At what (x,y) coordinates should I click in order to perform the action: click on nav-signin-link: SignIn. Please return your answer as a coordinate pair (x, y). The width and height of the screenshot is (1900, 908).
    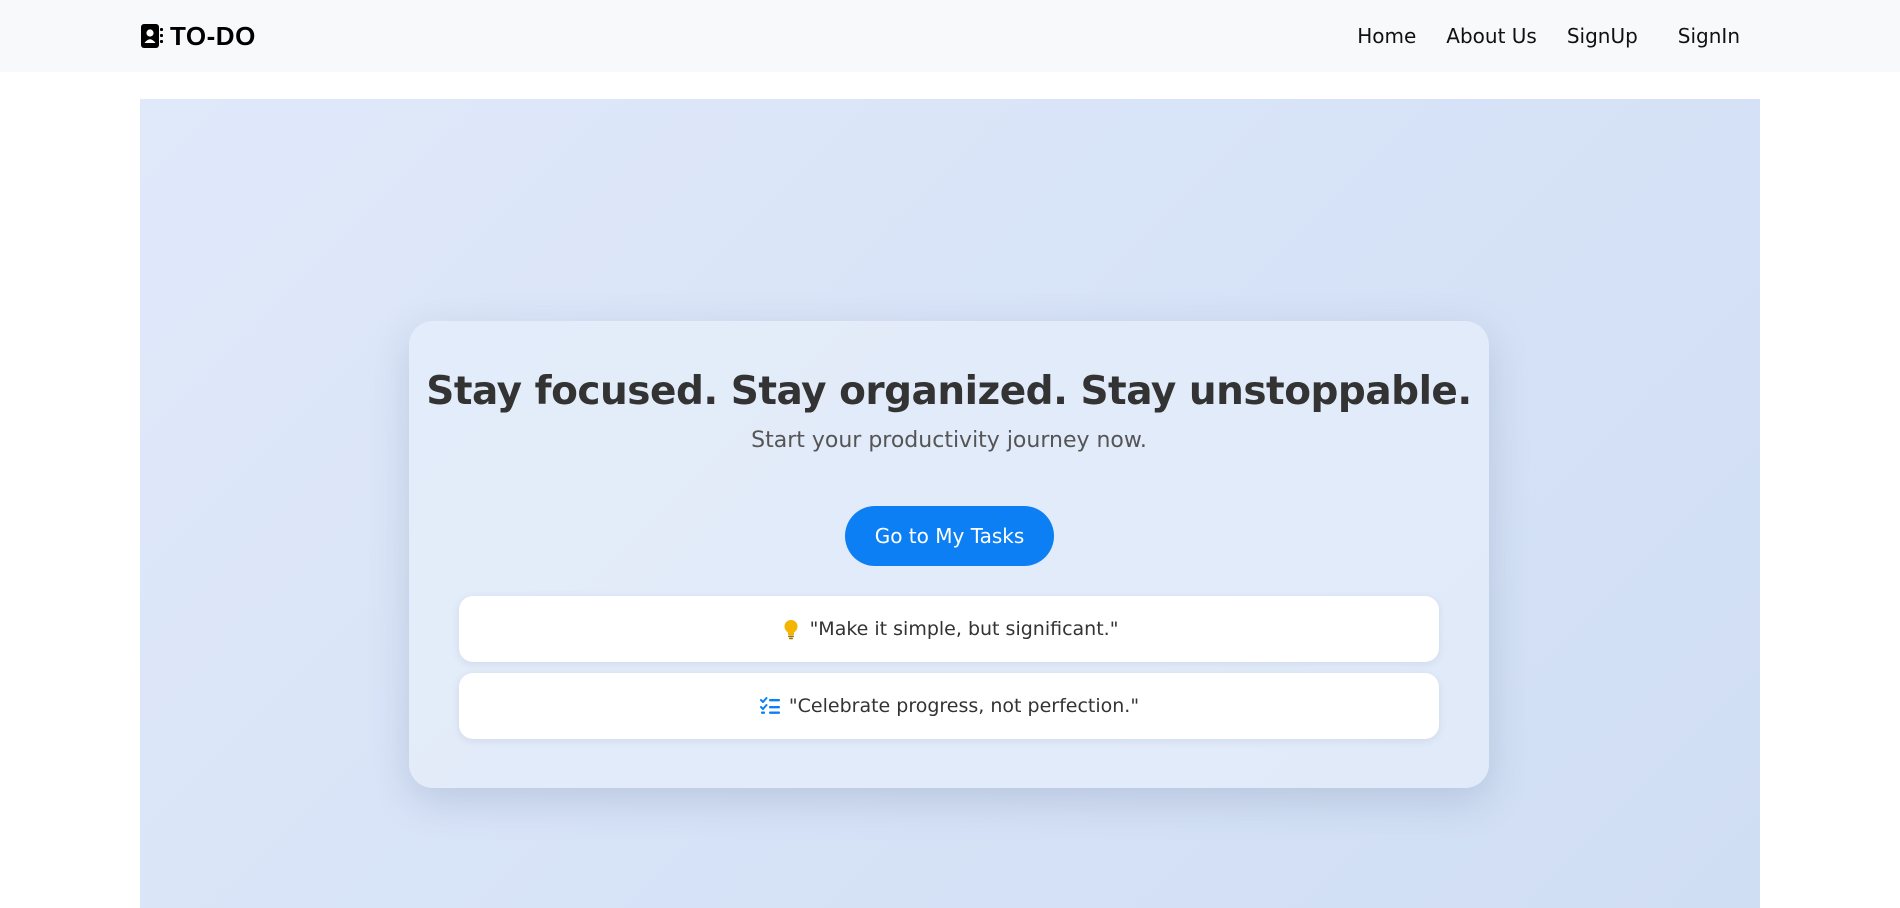
    Looking at the image, I should click on (1709, 36).